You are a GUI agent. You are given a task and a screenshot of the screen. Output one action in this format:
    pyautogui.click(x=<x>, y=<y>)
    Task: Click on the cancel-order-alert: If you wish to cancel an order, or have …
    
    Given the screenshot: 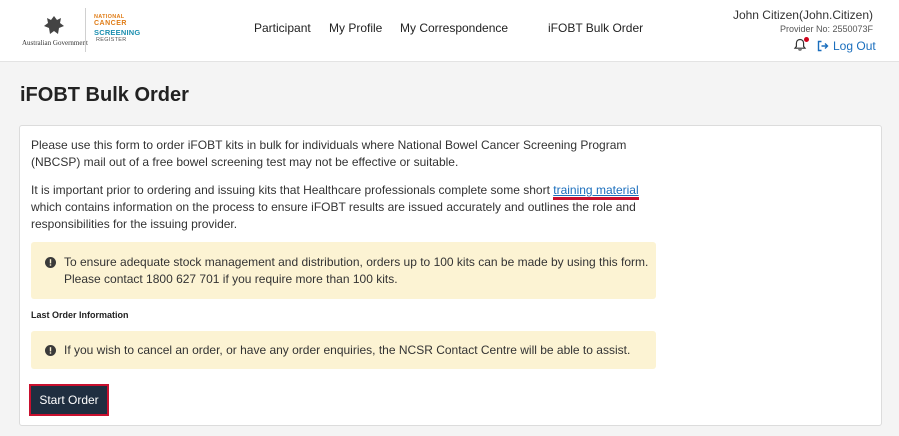 What is the action you would take?
    pyautogui.click(x=343, y=350)
    